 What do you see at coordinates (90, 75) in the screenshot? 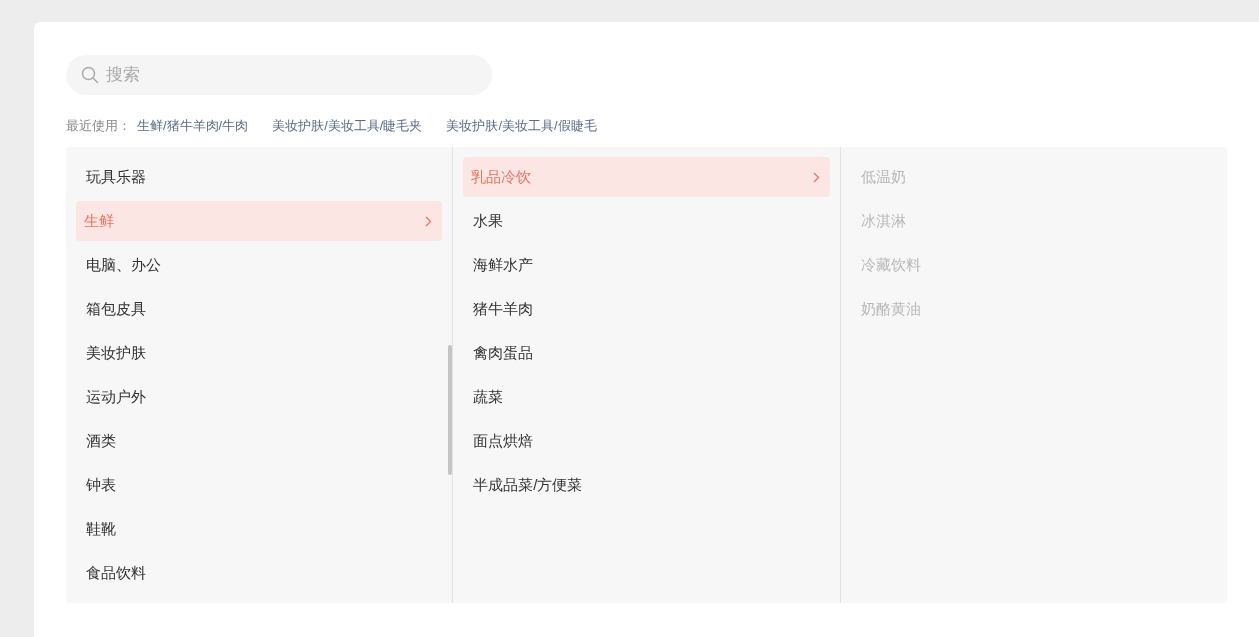
I see `search-icon` at bounding box center [90, 75].